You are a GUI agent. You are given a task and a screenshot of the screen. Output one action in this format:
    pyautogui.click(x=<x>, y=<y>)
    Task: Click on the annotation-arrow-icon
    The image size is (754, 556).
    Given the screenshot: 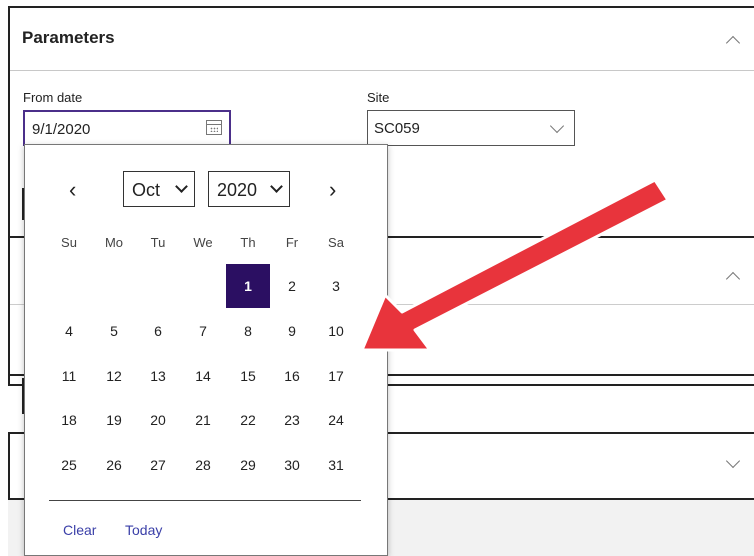 What is the action you would take?
    pyautogui.click(x=515, y=265)
    